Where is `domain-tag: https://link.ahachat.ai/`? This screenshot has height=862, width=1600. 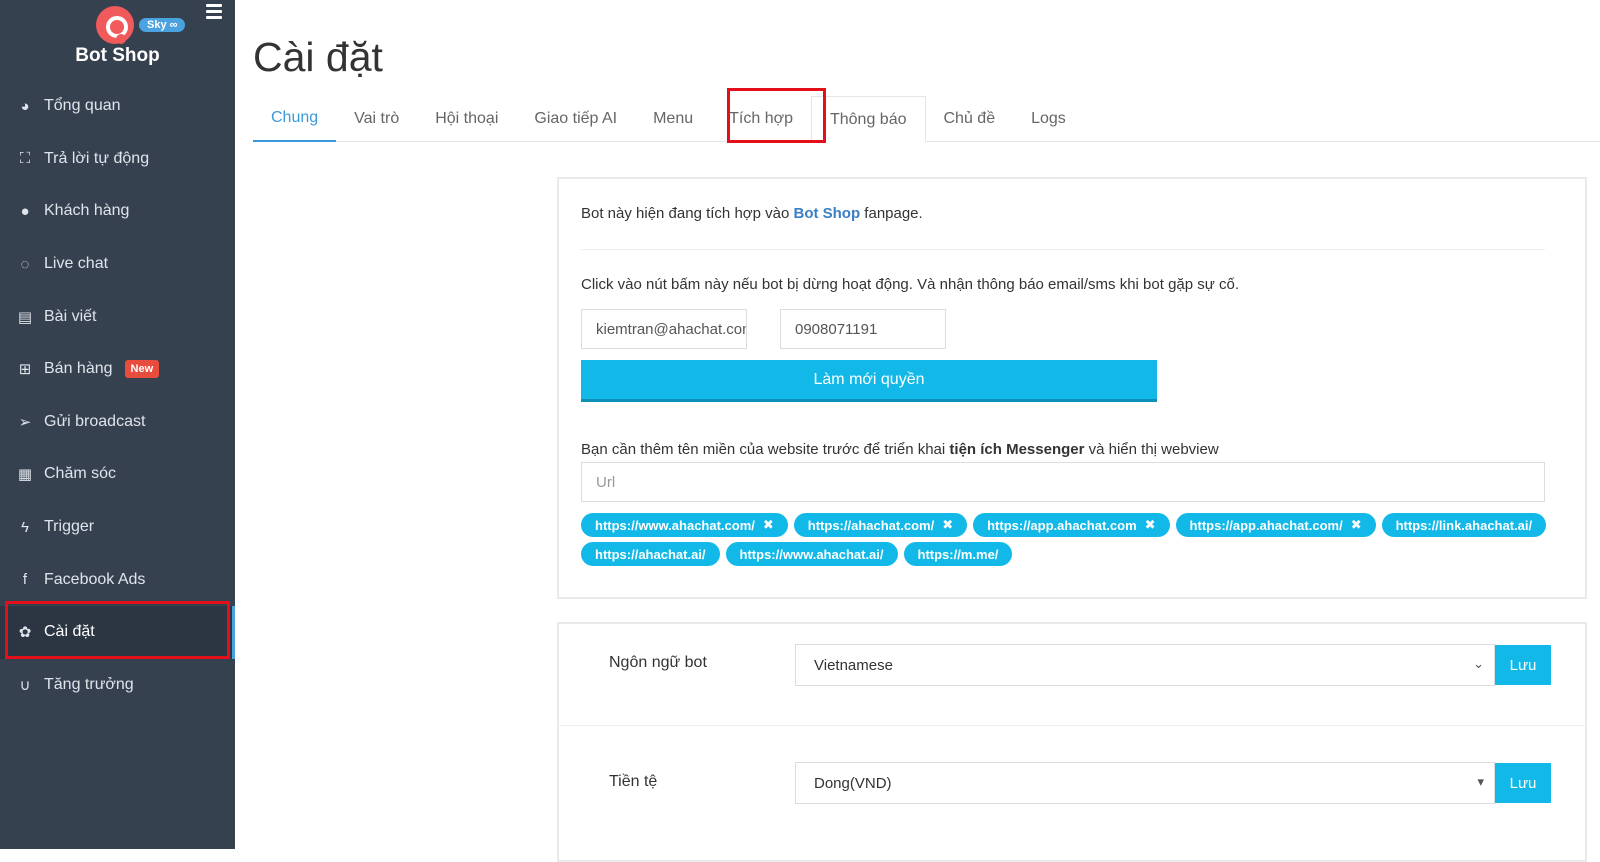 domain-tag: https://link.ahachat.ai/ is located at coordinates (1464, 525).